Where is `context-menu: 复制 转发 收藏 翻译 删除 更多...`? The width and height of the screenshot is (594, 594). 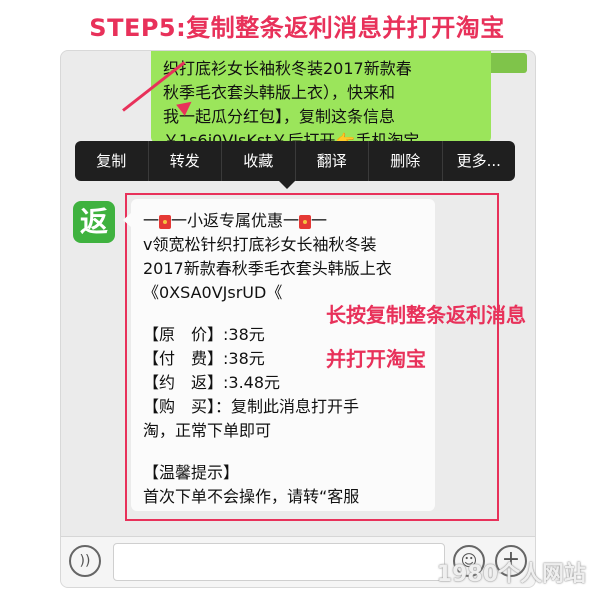 context-menu: 复制 转发 收藏 翻译 删除 更多... is located at coordinates (295, 161).